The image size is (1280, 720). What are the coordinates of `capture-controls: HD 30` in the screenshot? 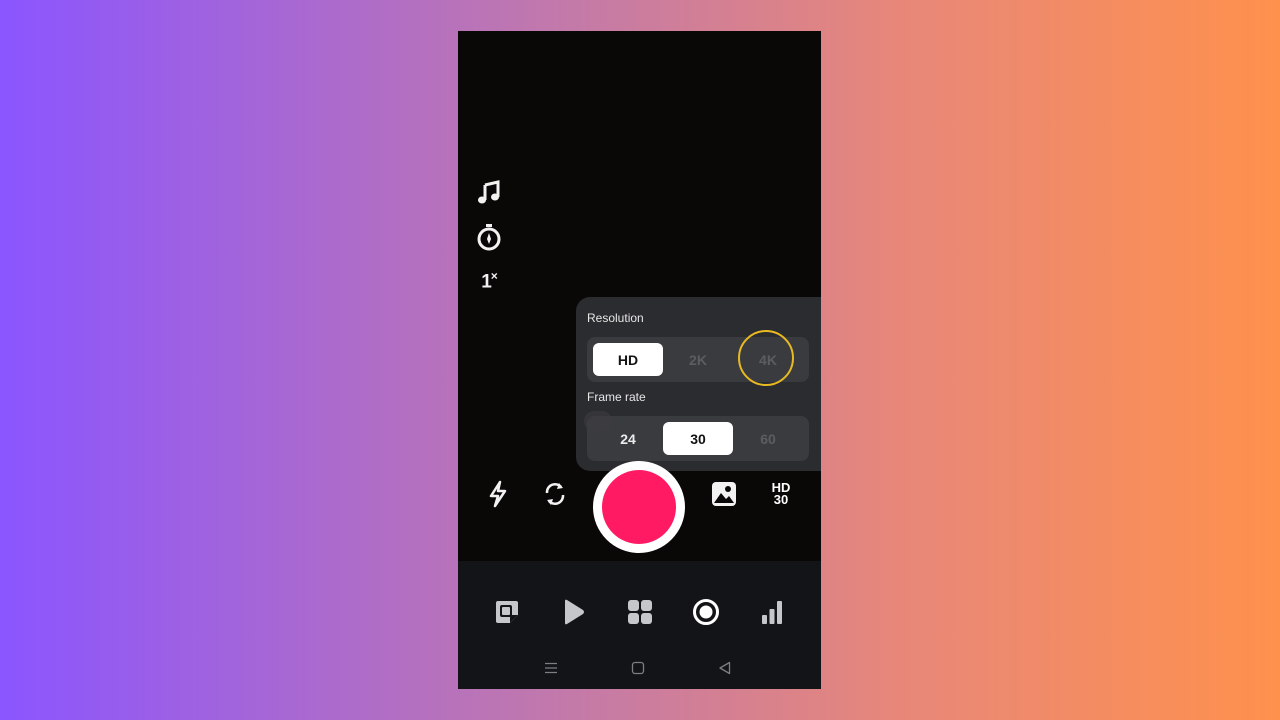 It's located at (639, 511).